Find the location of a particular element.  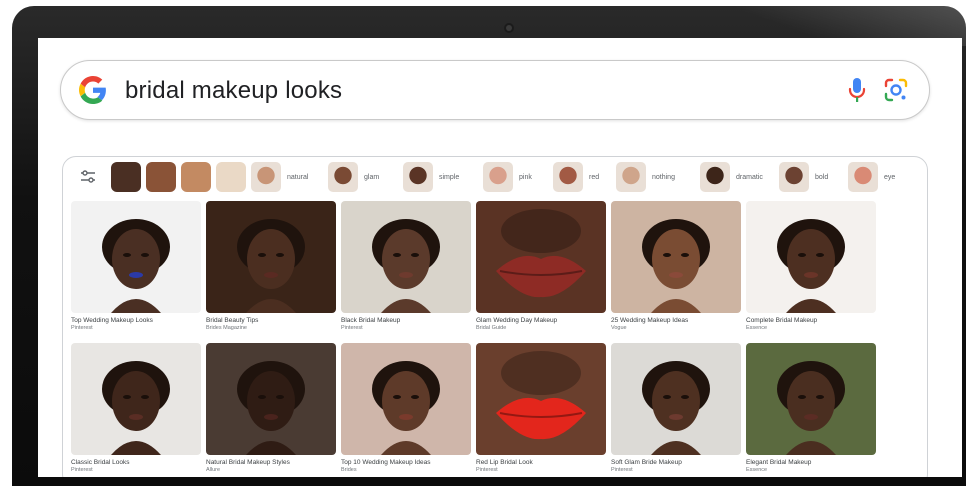

result-caption: Complete Bridal Makeup is located at coordinates (811, 320).